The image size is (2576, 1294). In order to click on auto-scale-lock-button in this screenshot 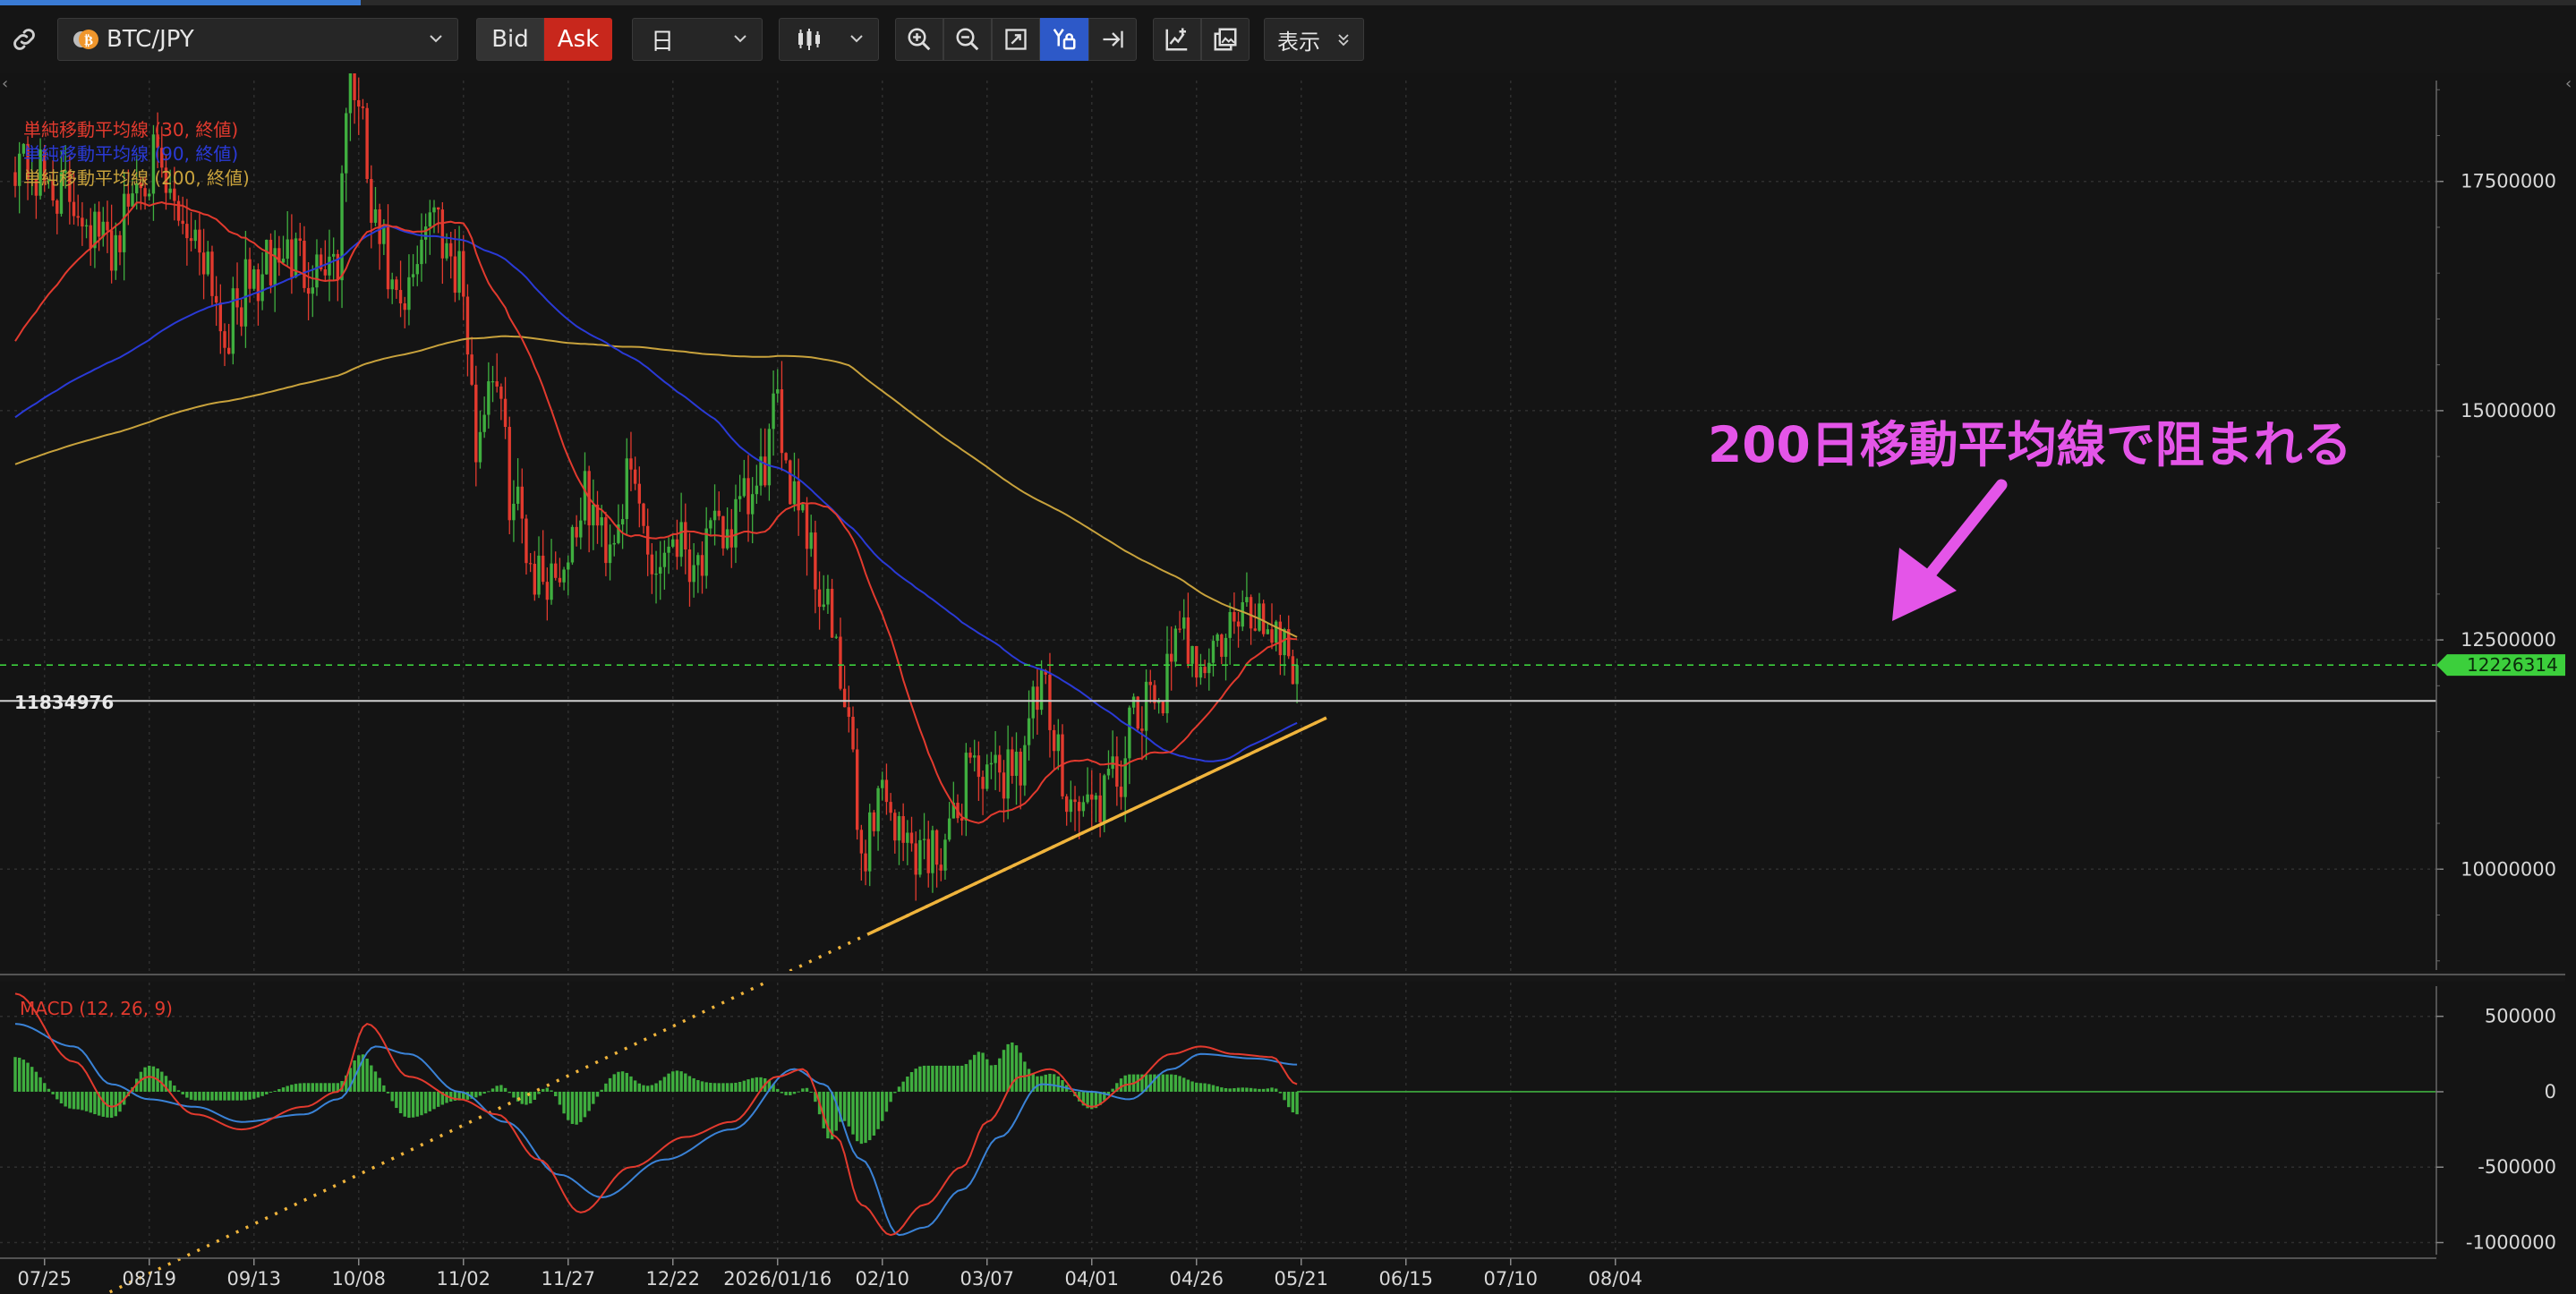, I will do `click(1064, 39)`.